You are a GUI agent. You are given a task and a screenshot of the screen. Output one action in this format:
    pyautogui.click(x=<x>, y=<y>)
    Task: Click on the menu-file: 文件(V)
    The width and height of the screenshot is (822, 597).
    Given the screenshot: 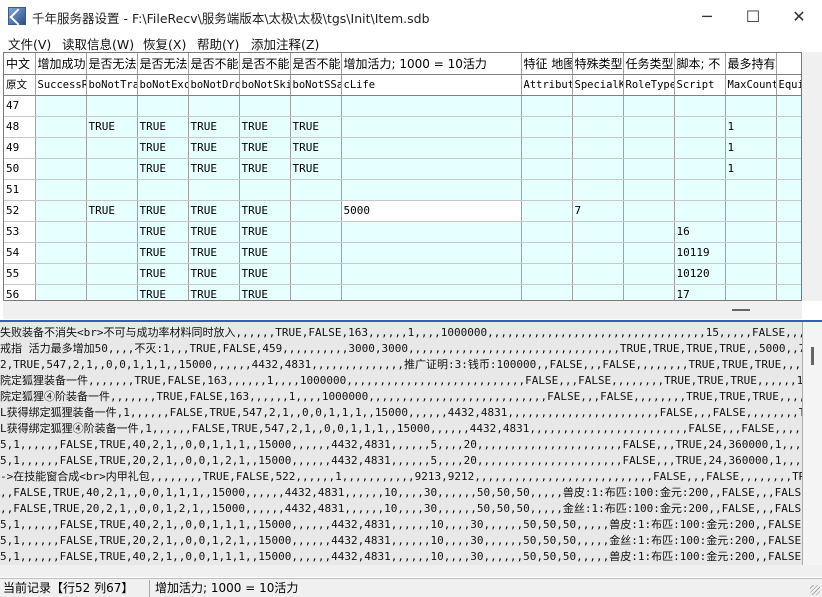 What is the action you would take?
    pyautogui.click(x=29, y=43)
    